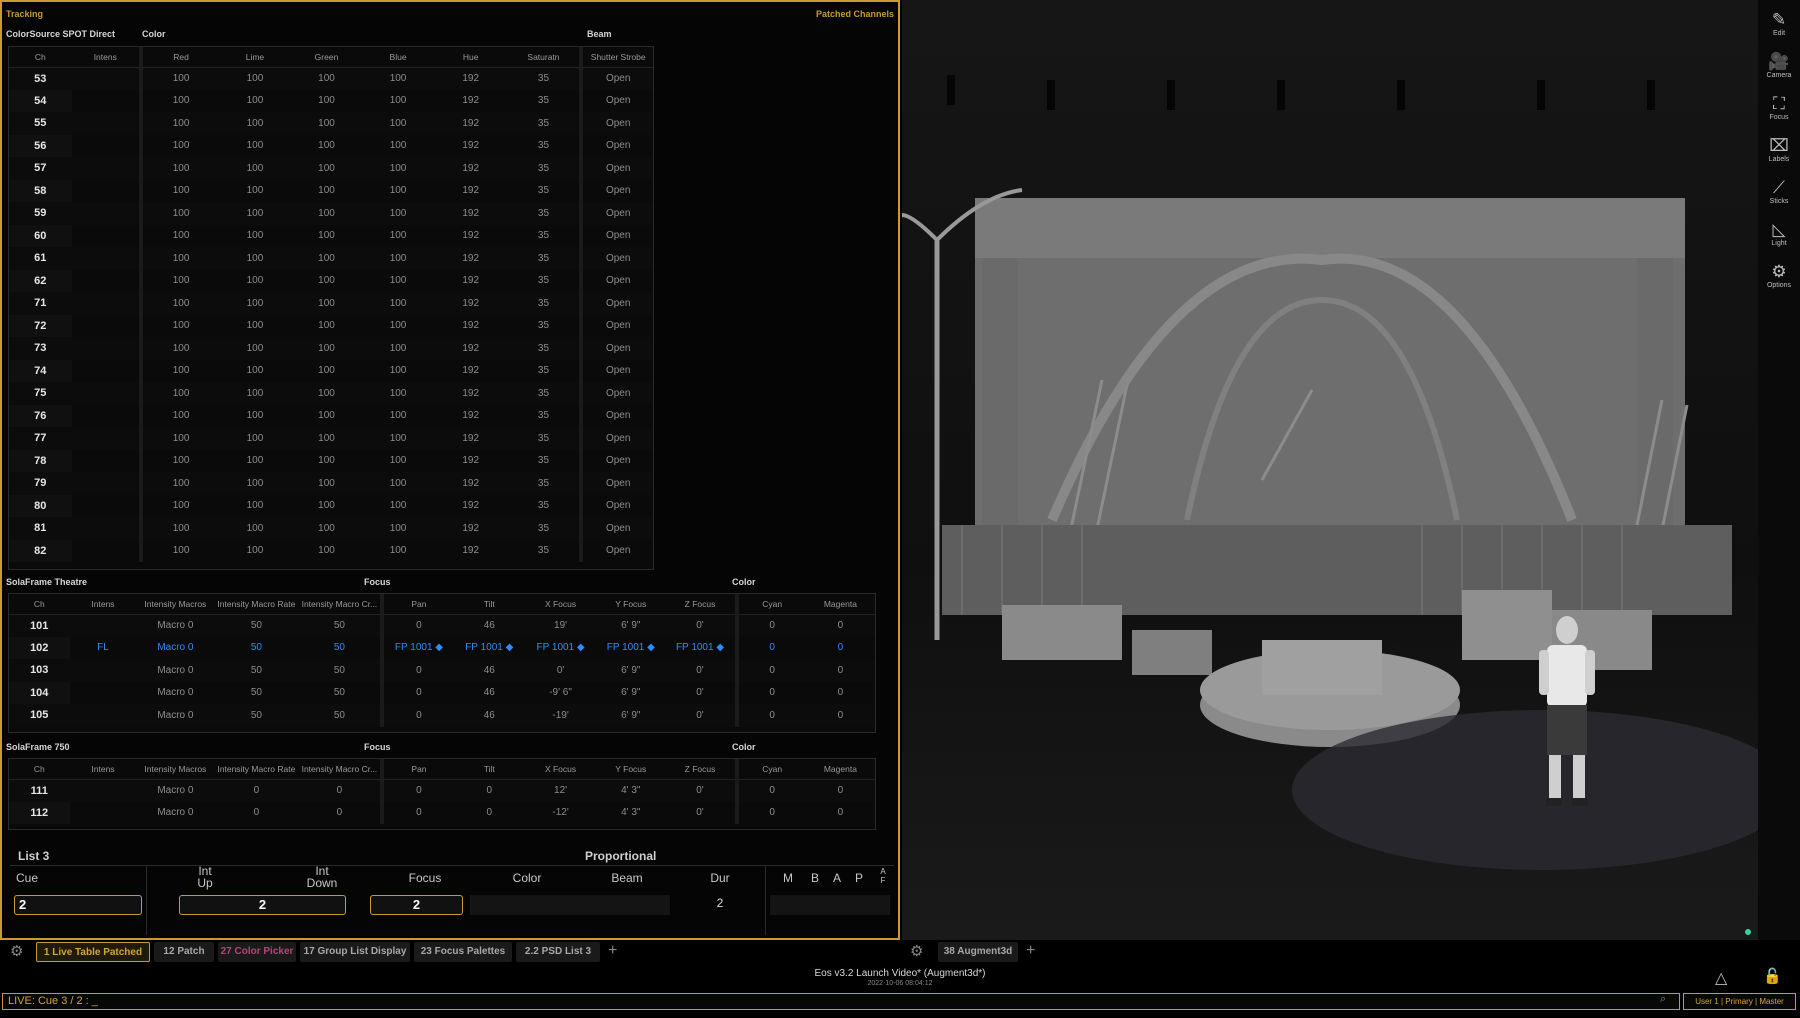 Image resolution: width=1800 pixels, height=1018 pixels. Describe the element at coordinates (255, 57) in the screenshot. I see `column-header: Lime` at that location.